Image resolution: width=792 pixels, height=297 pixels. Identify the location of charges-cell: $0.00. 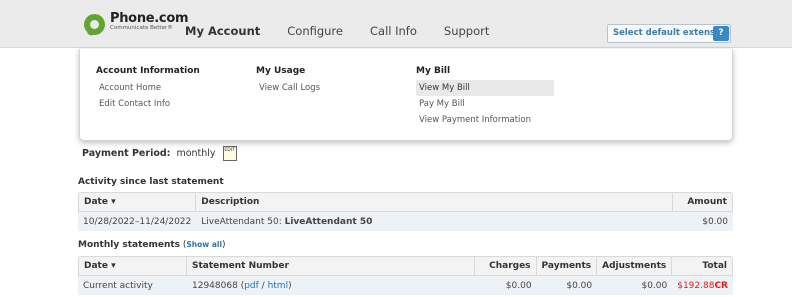
(505, 285).